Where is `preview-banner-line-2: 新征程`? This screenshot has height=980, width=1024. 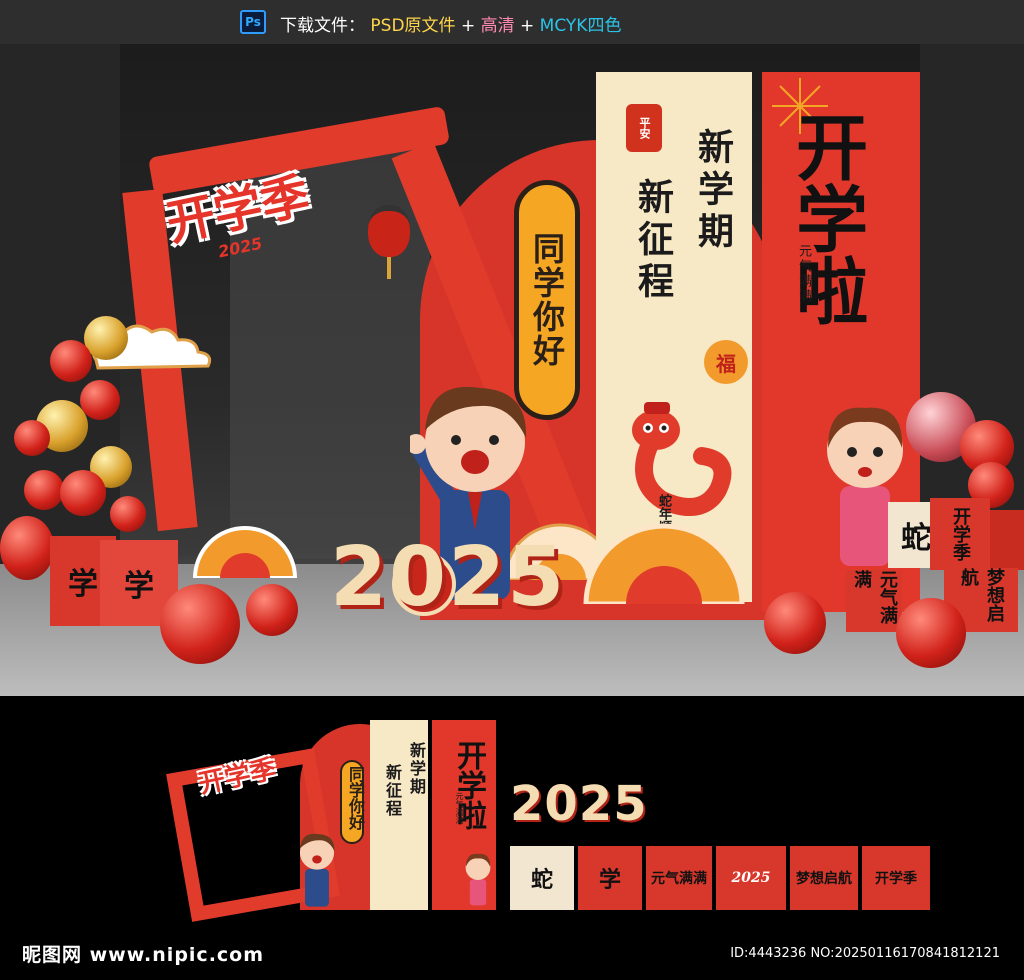 preview-banner-line-2: 新征程 is located at coordinates (392, 791).